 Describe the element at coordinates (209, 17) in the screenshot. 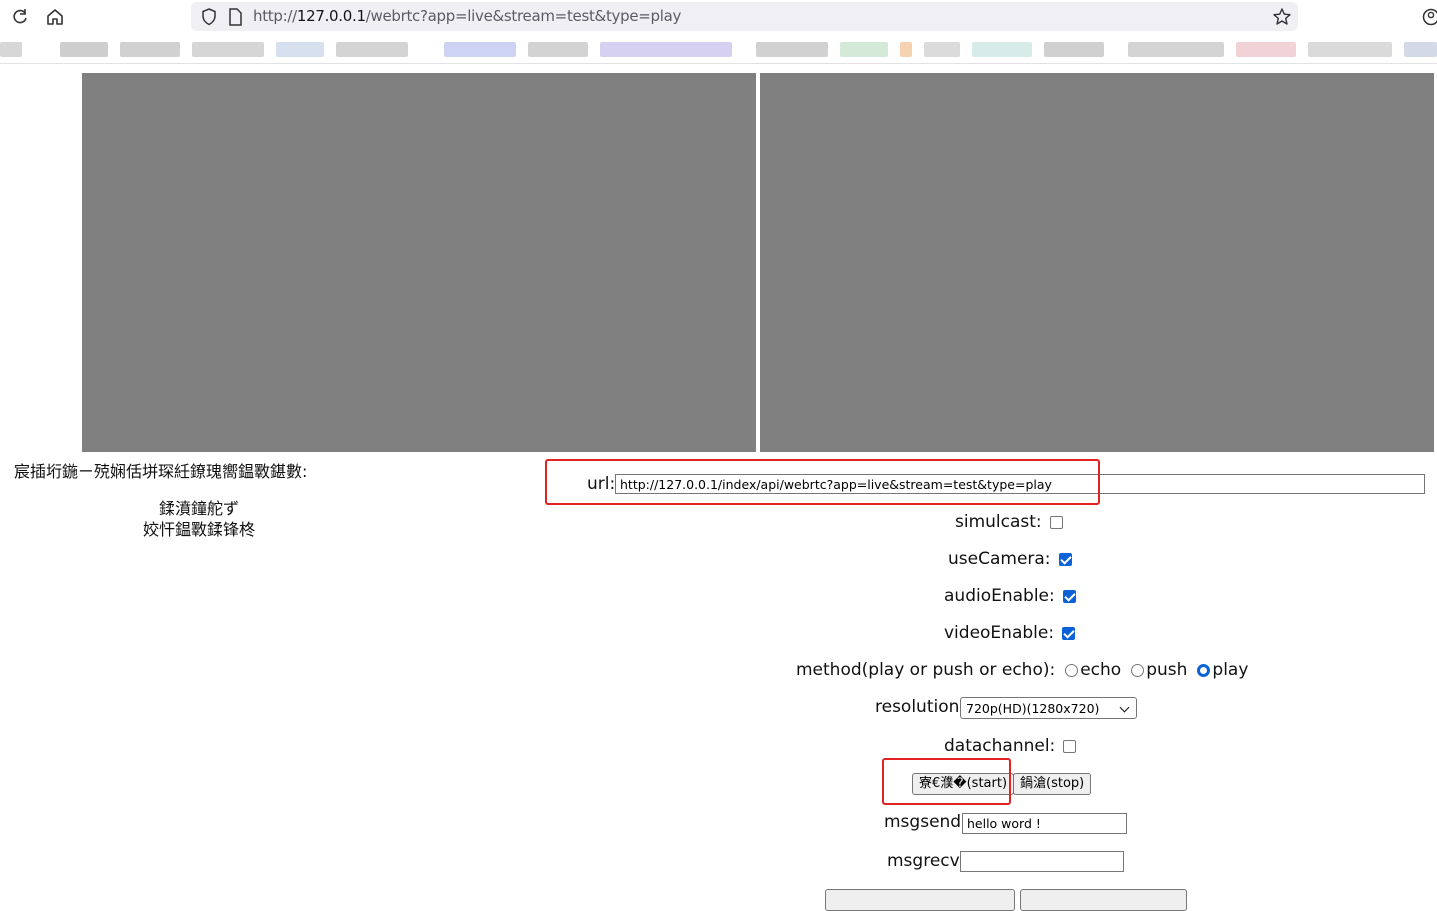

I see `tracking-protection-icon` at that location.